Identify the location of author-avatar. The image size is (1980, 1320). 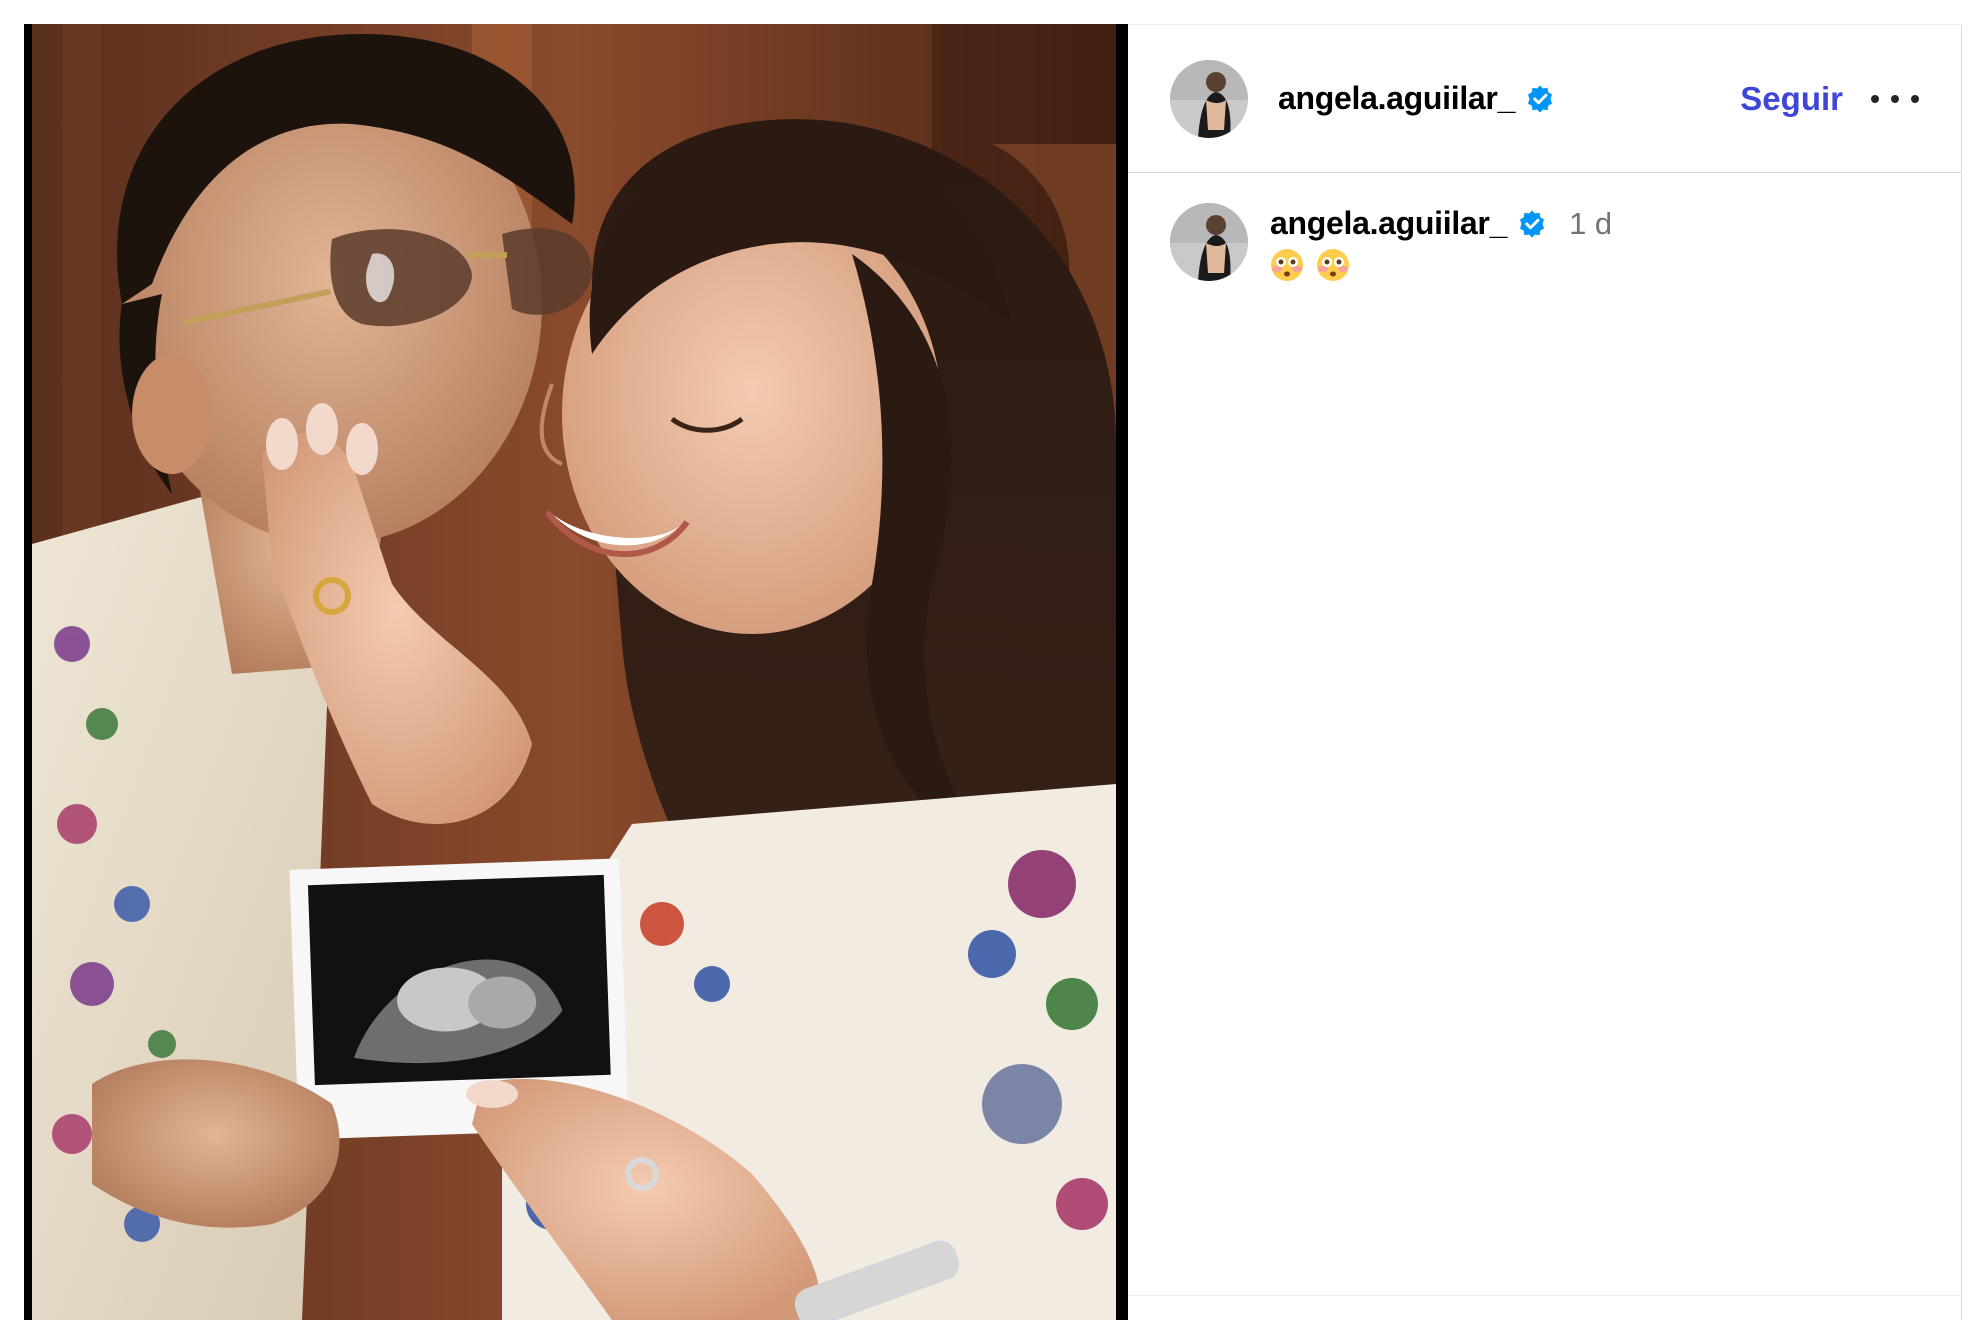
(1209, 98).